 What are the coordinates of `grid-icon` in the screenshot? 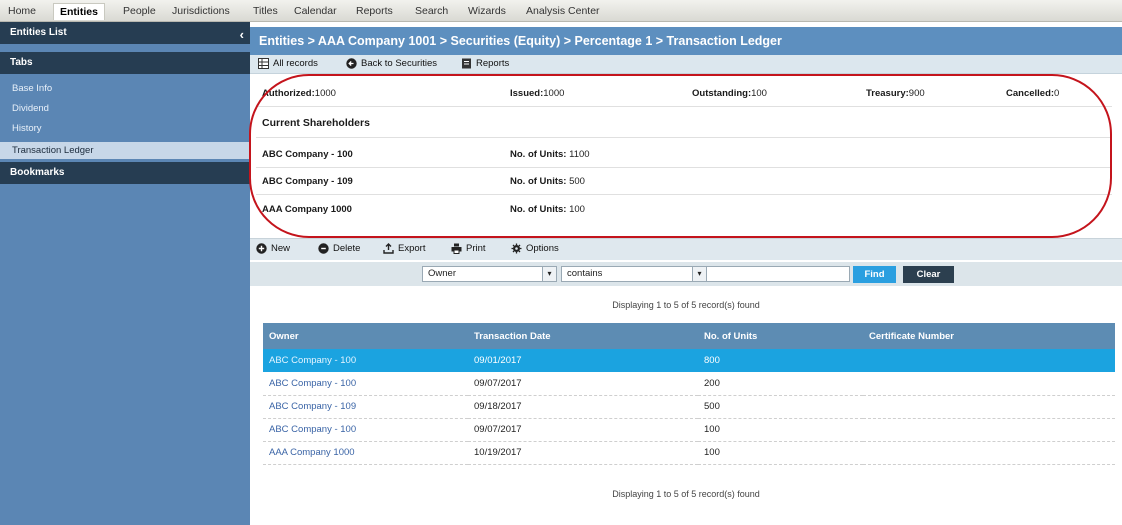 It's located at (263, 63).